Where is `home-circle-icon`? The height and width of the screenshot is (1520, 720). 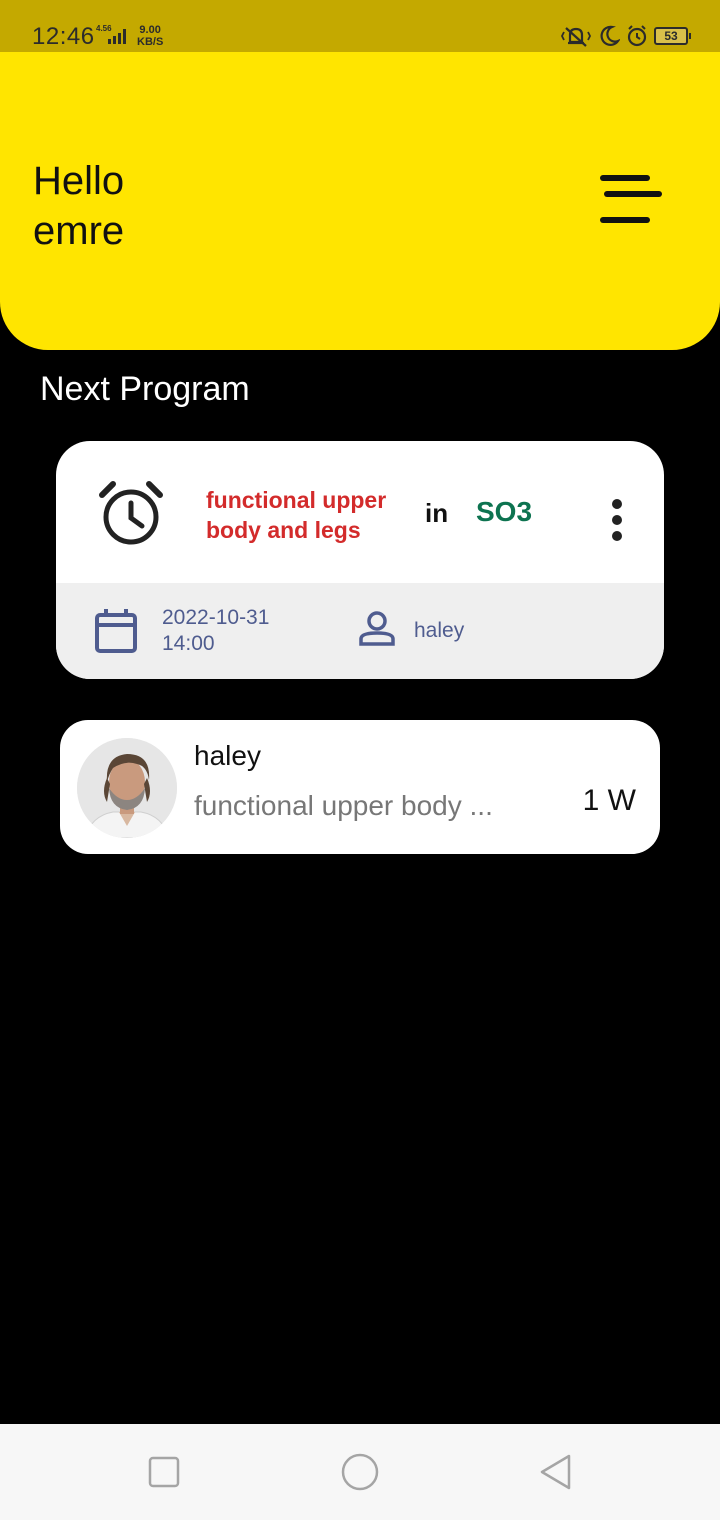 home-circle-icon is located at coordinates (360, 1472).